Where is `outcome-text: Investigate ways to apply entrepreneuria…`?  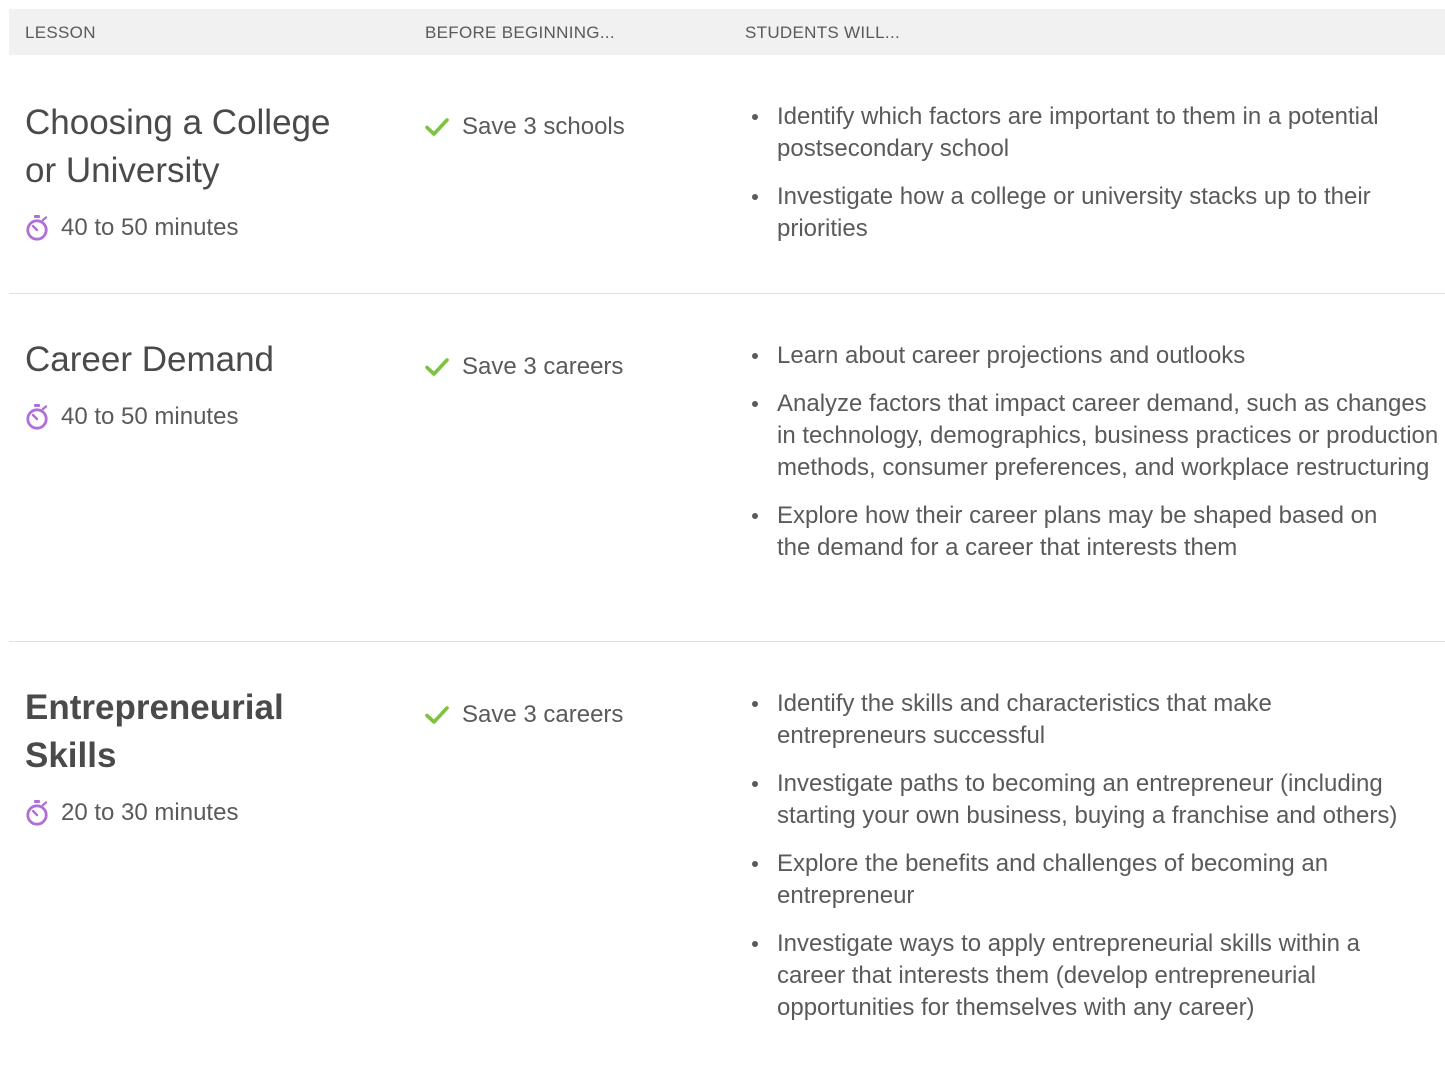
outcome-text: Investigate ways to apply entrepreneuria… is located at coordinates (1068, 975).